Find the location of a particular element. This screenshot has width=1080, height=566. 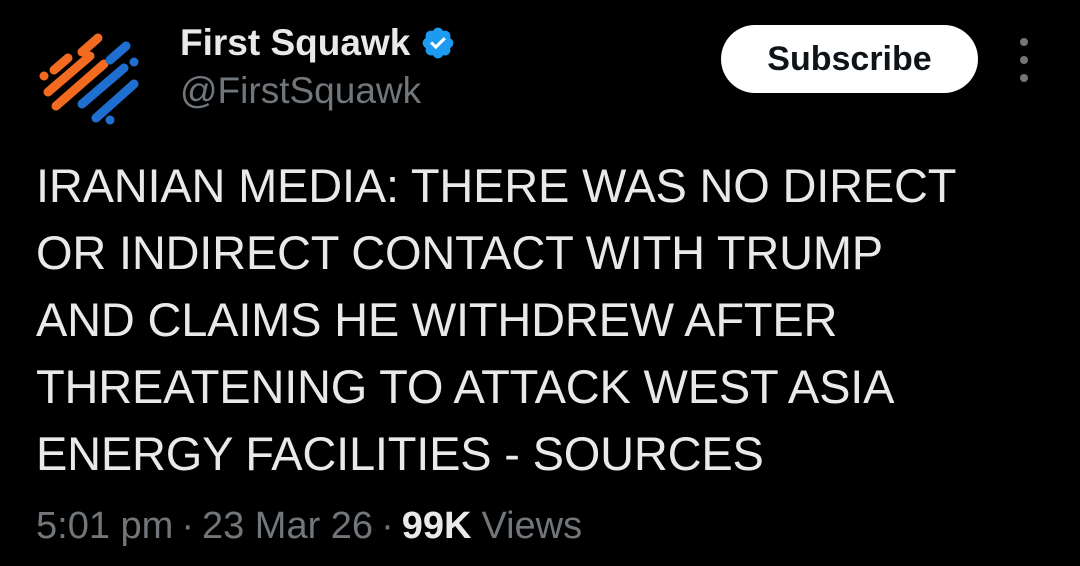

views-count: 99K is located at coordinates (437, 526).